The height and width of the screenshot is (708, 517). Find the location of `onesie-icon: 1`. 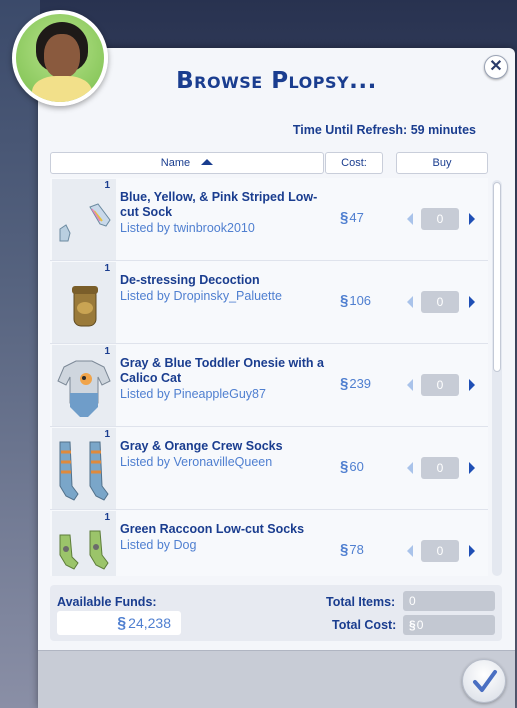

onesie-icon: 1 is located at coordinates (84, 385).